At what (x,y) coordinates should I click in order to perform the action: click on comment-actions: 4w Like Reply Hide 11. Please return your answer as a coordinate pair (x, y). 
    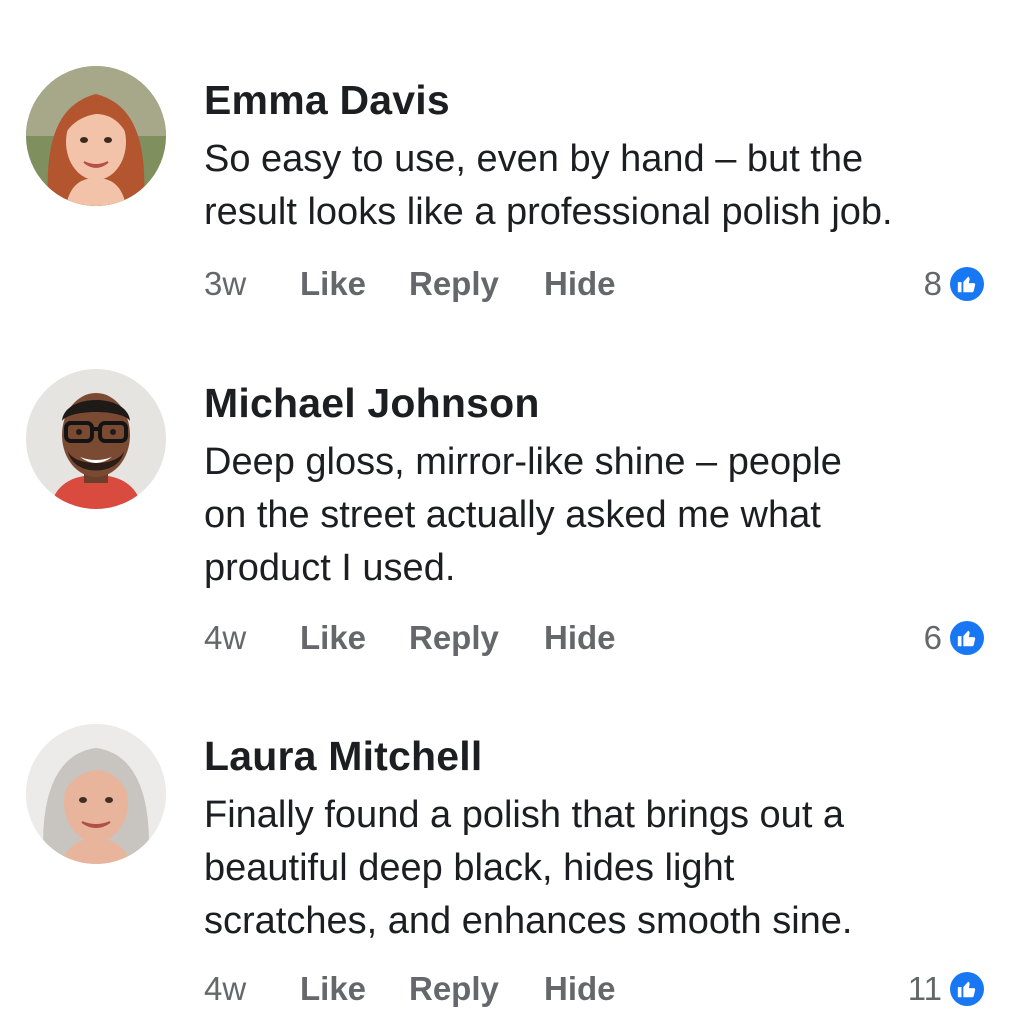
    Looking at the image, I should click on (594, 989).